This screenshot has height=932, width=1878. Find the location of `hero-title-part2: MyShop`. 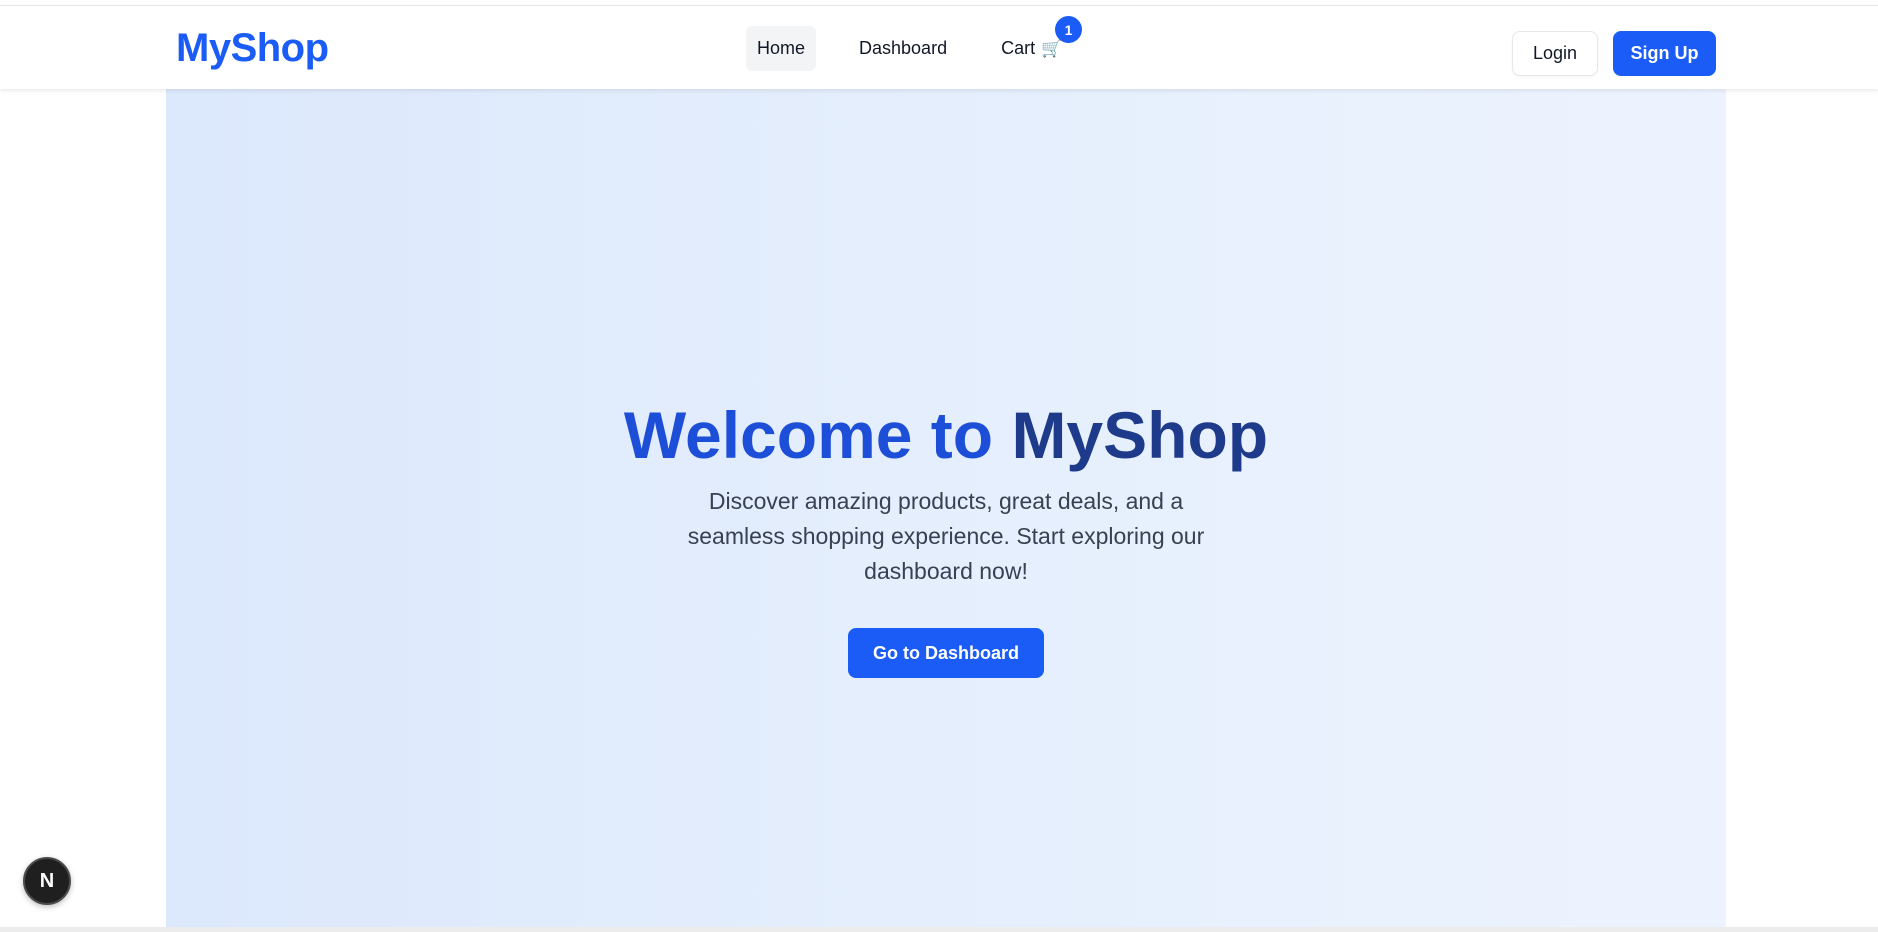

hero-title-part2: MyShop is located at coordinates (1140, 435).